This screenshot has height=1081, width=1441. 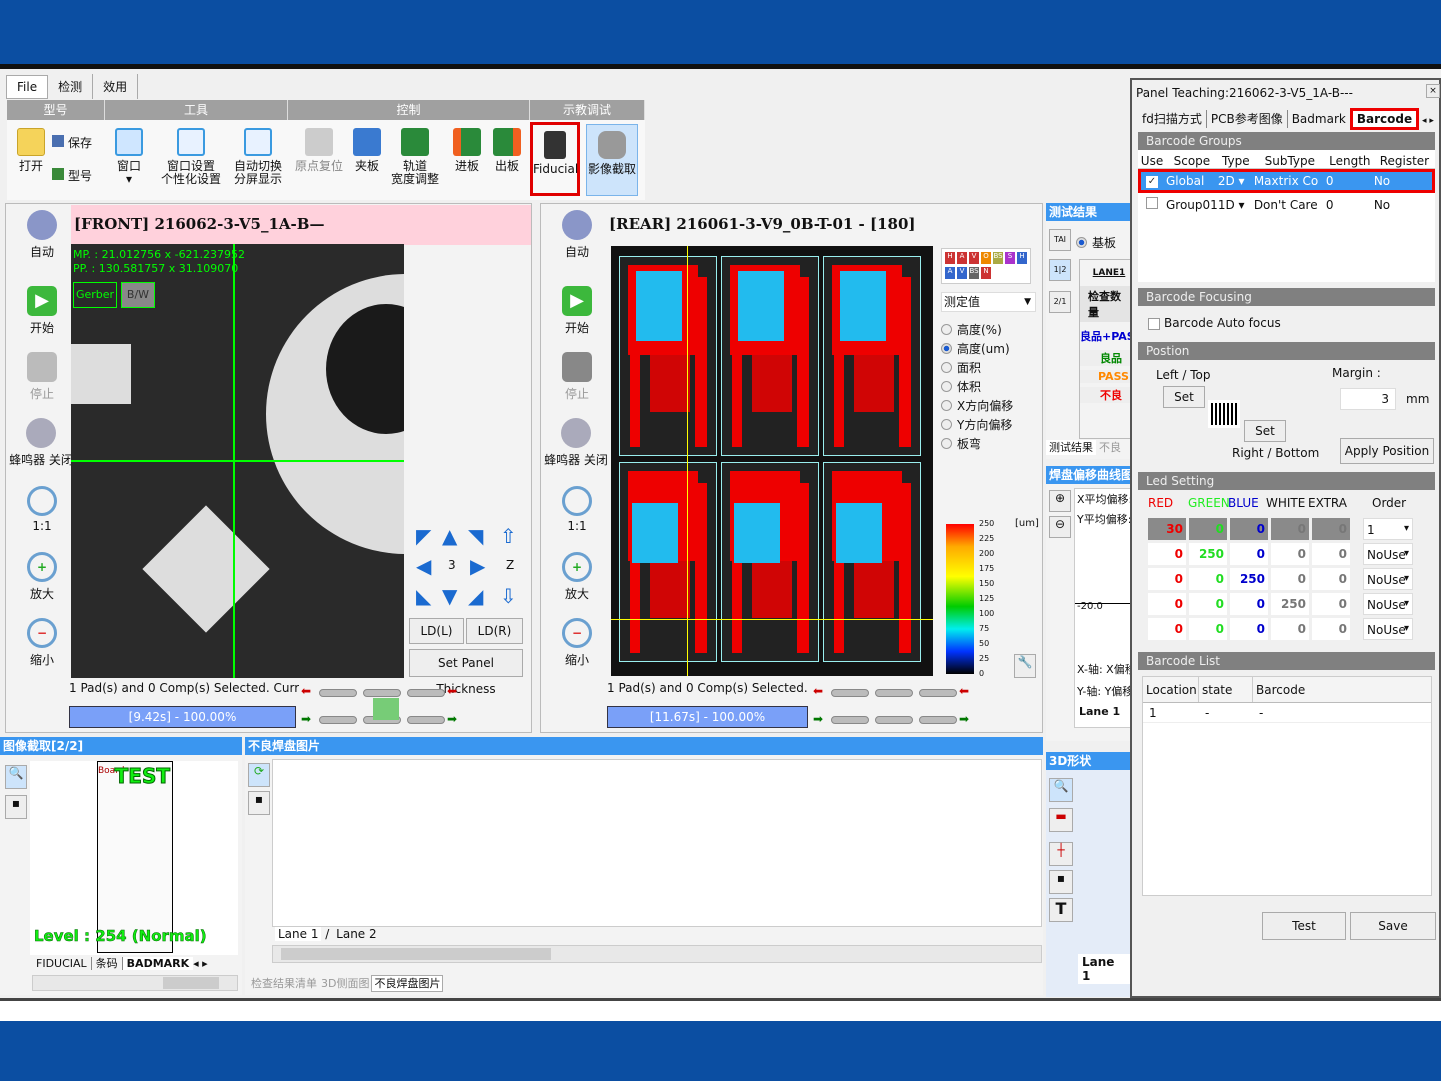 I want to click on arrow-left: ◀, so click(x=423, y=566).